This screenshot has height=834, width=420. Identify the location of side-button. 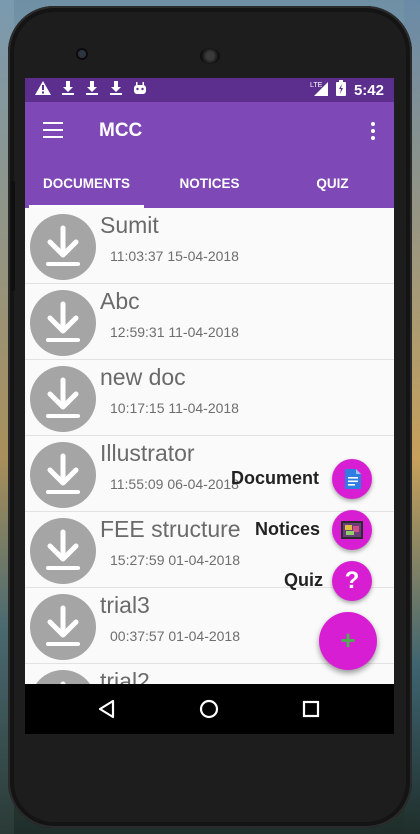
(13, 236).